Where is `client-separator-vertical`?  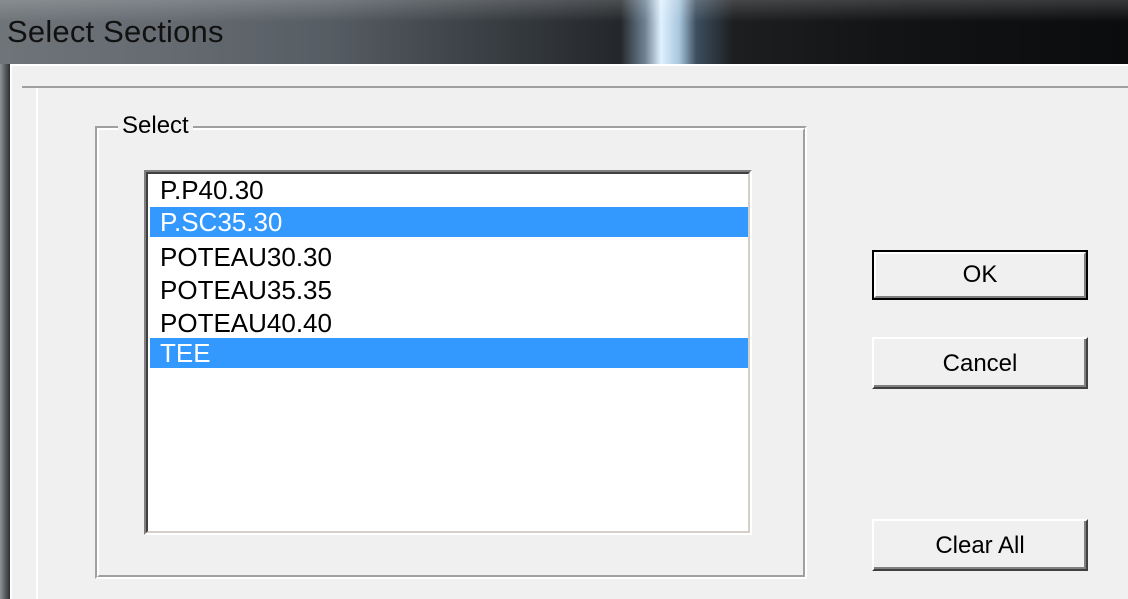 client-separator-vertical is located at coordinates (37, 343).